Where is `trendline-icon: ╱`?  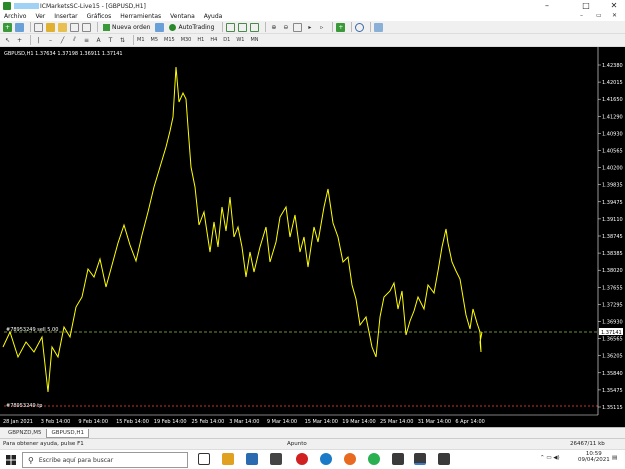
trendline-icon: ╱ is located at coordinates (62, 40).